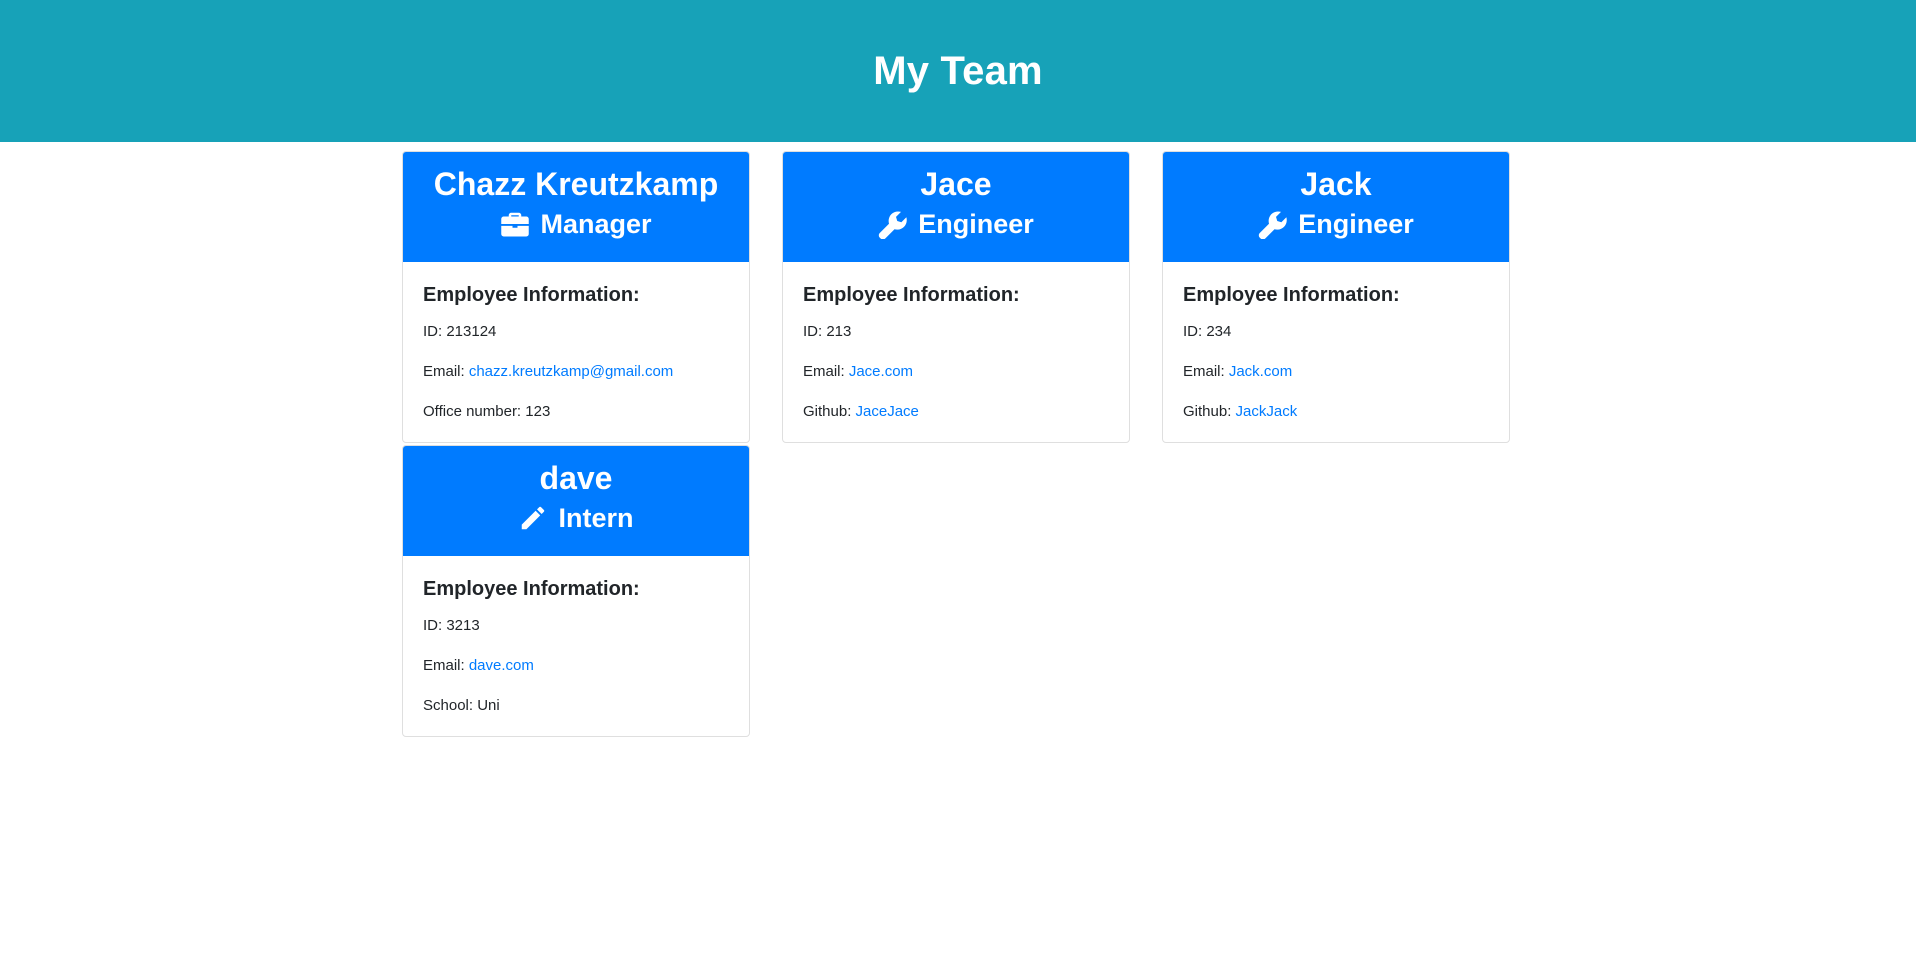 The image size is (1916, 966). Describe the element at coordinates (1336, 184) in the screenshot. I see `employee-name: Jack` at that location.